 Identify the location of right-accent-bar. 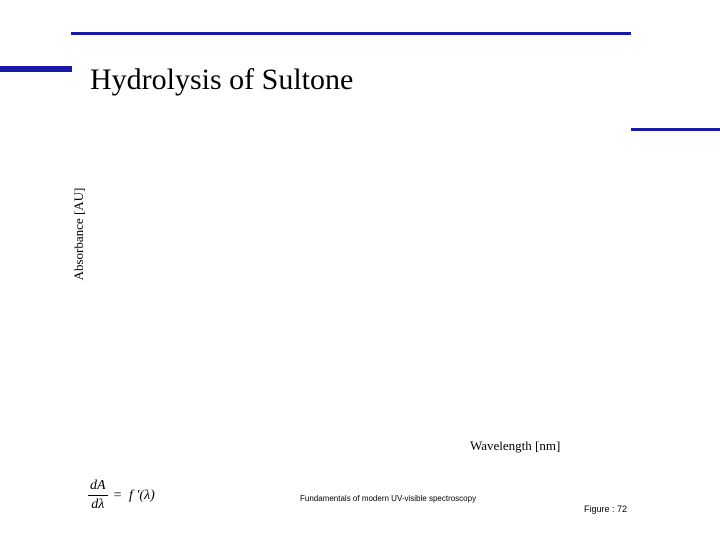
(675, 129).